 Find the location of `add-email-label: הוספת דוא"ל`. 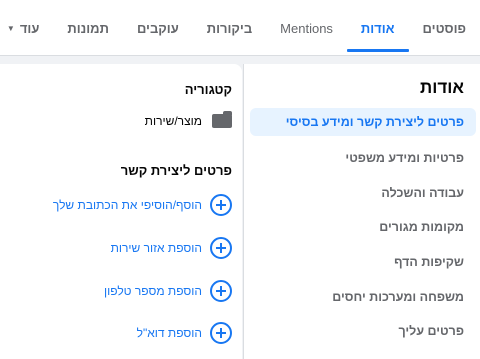

add-email-label: הוספת דוא"ל is located at coordinates (169, 333).